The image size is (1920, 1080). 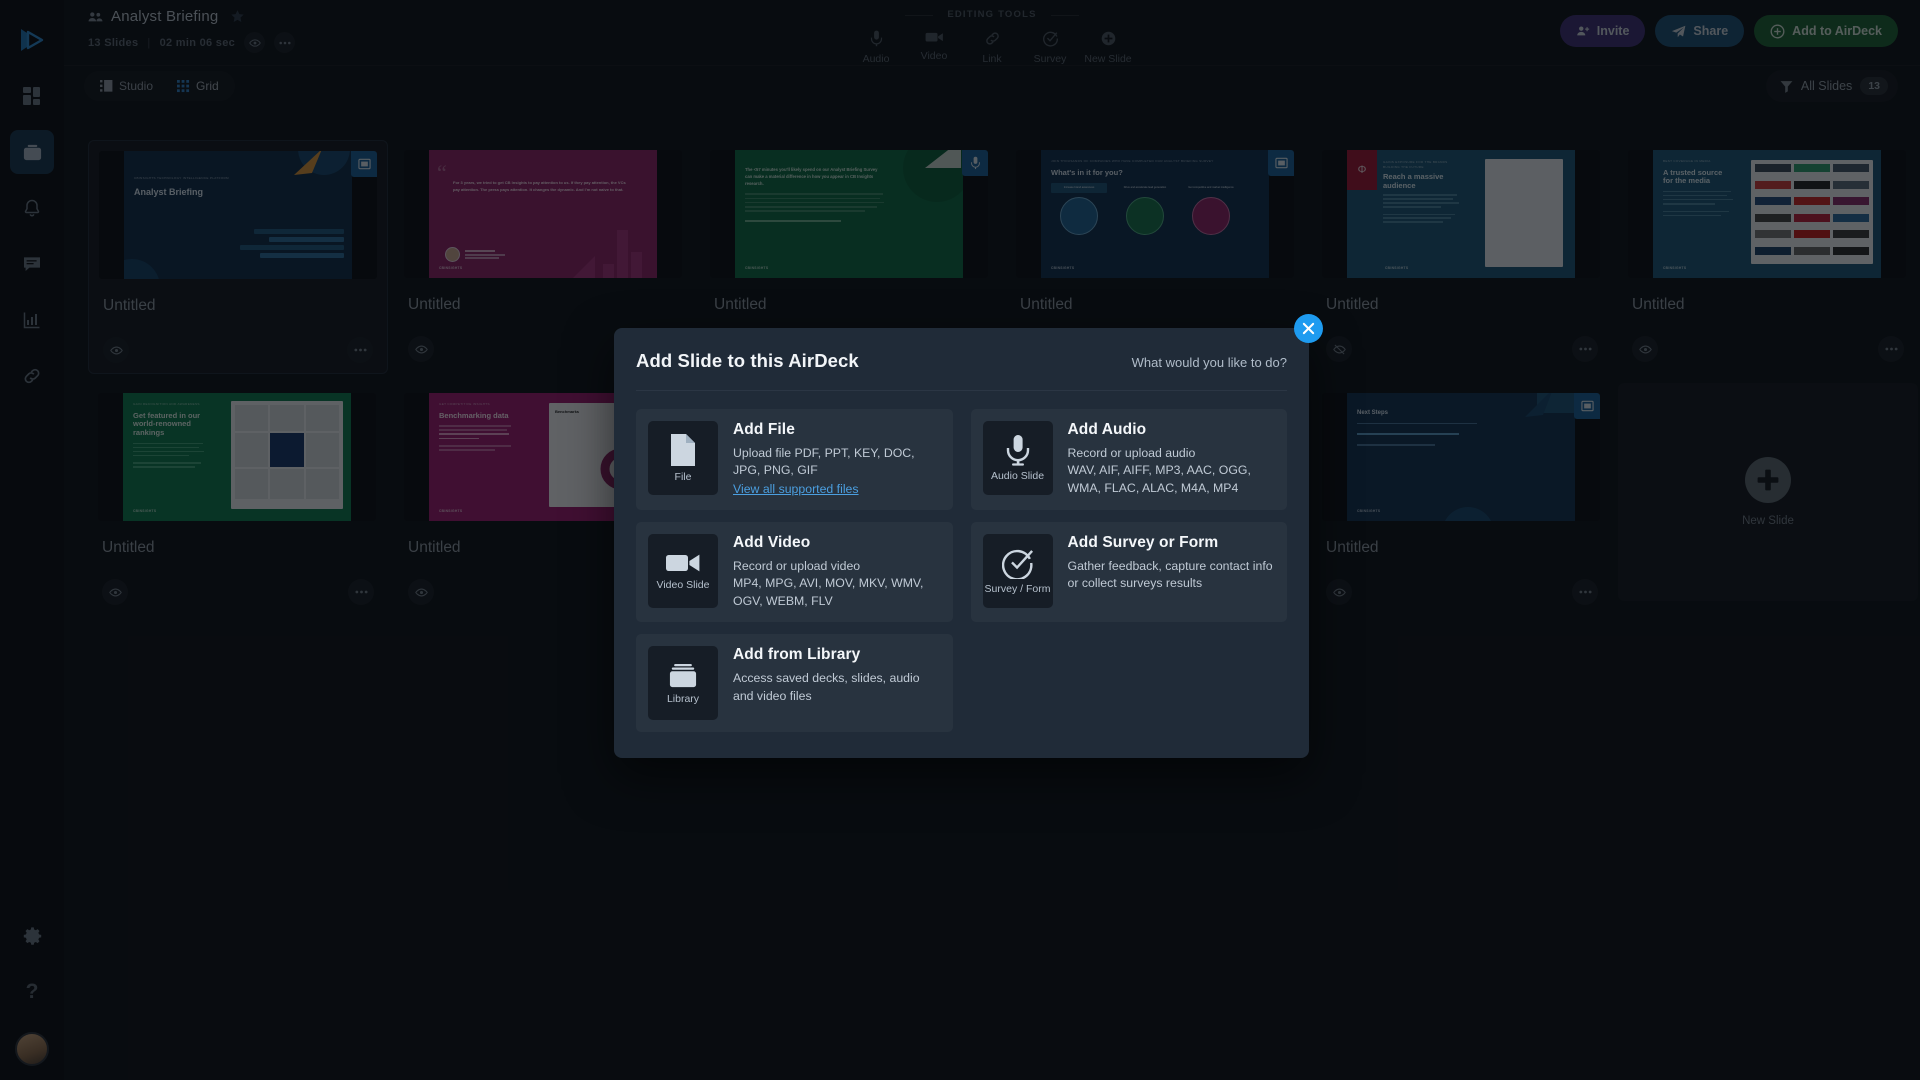 What do you see at coordinates (747, 360) in the screenshot?
I see `modal-title: Add Slide to this AirDeck` at bounding box center [747, 360].